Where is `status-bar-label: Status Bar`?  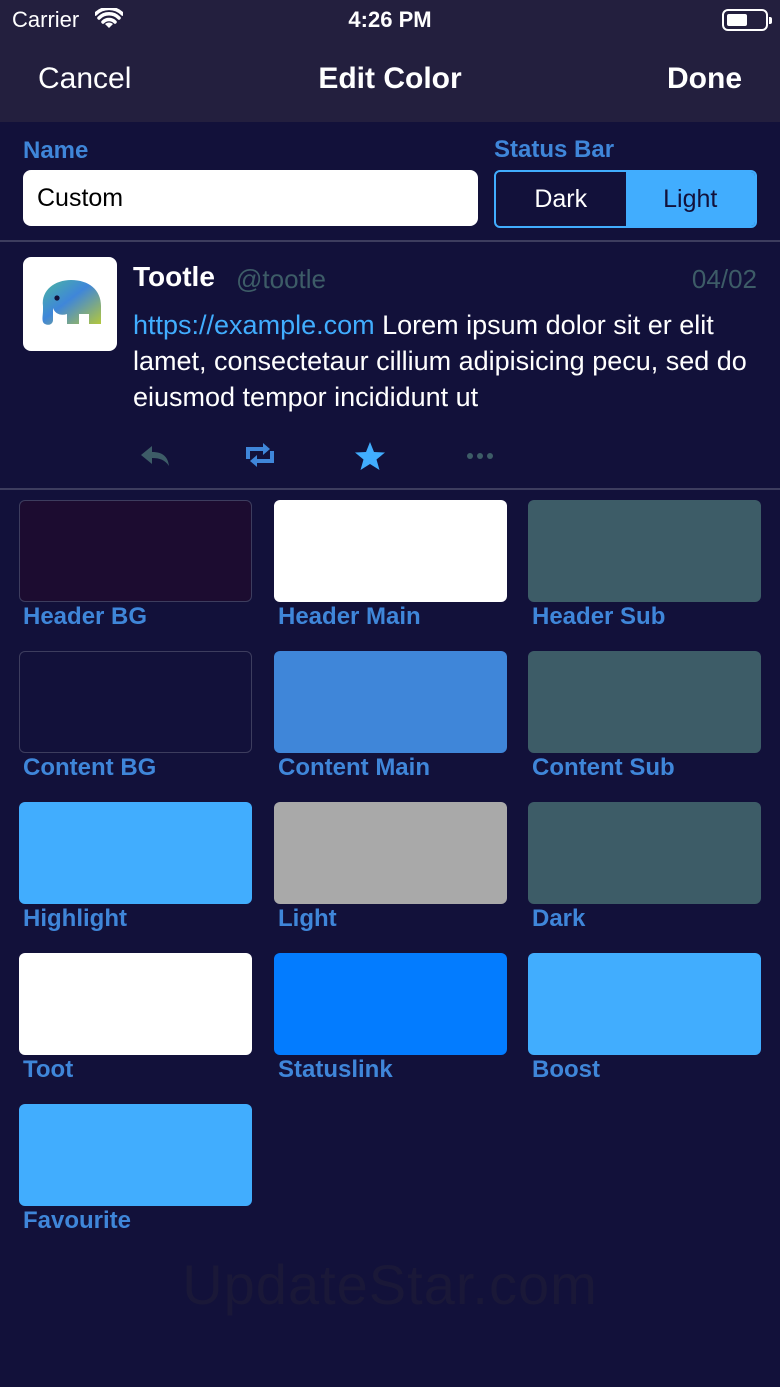
status-bar-label: Status Bar is located at coordinates (554, 149).